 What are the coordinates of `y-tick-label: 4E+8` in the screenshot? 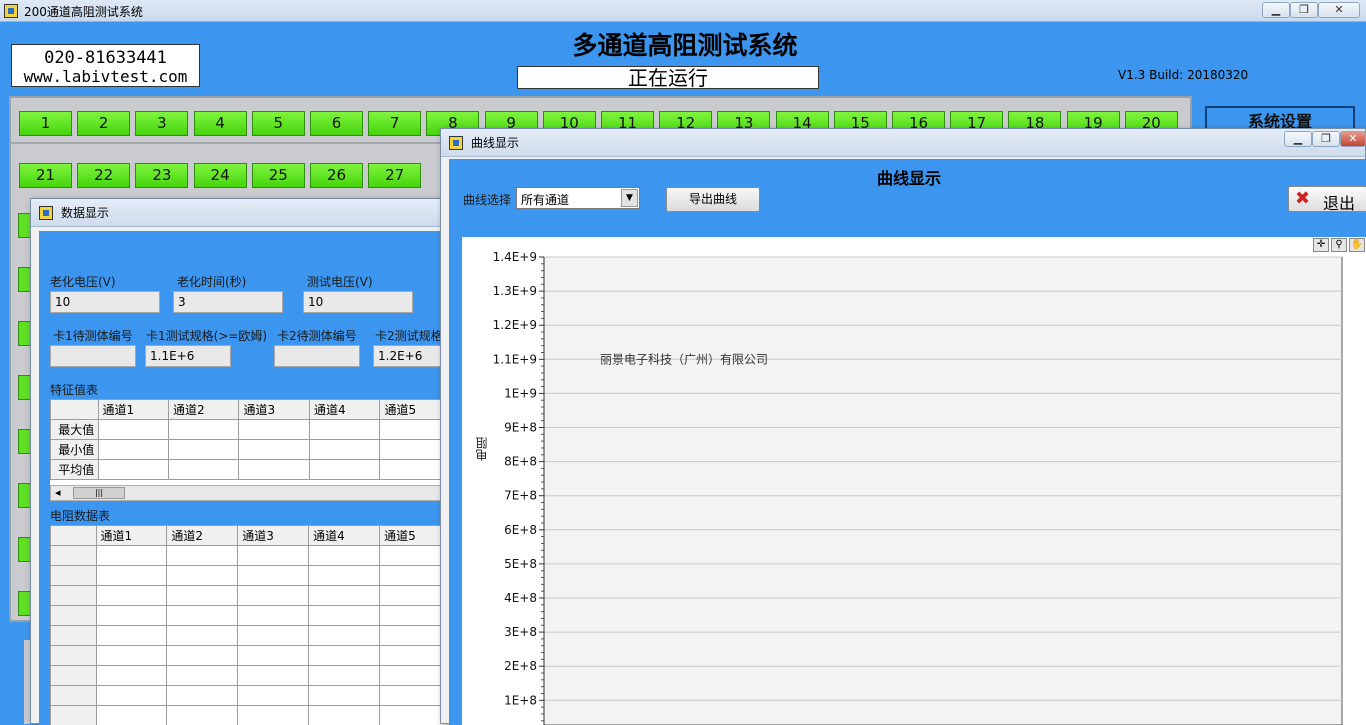 It's located at (520, 598).